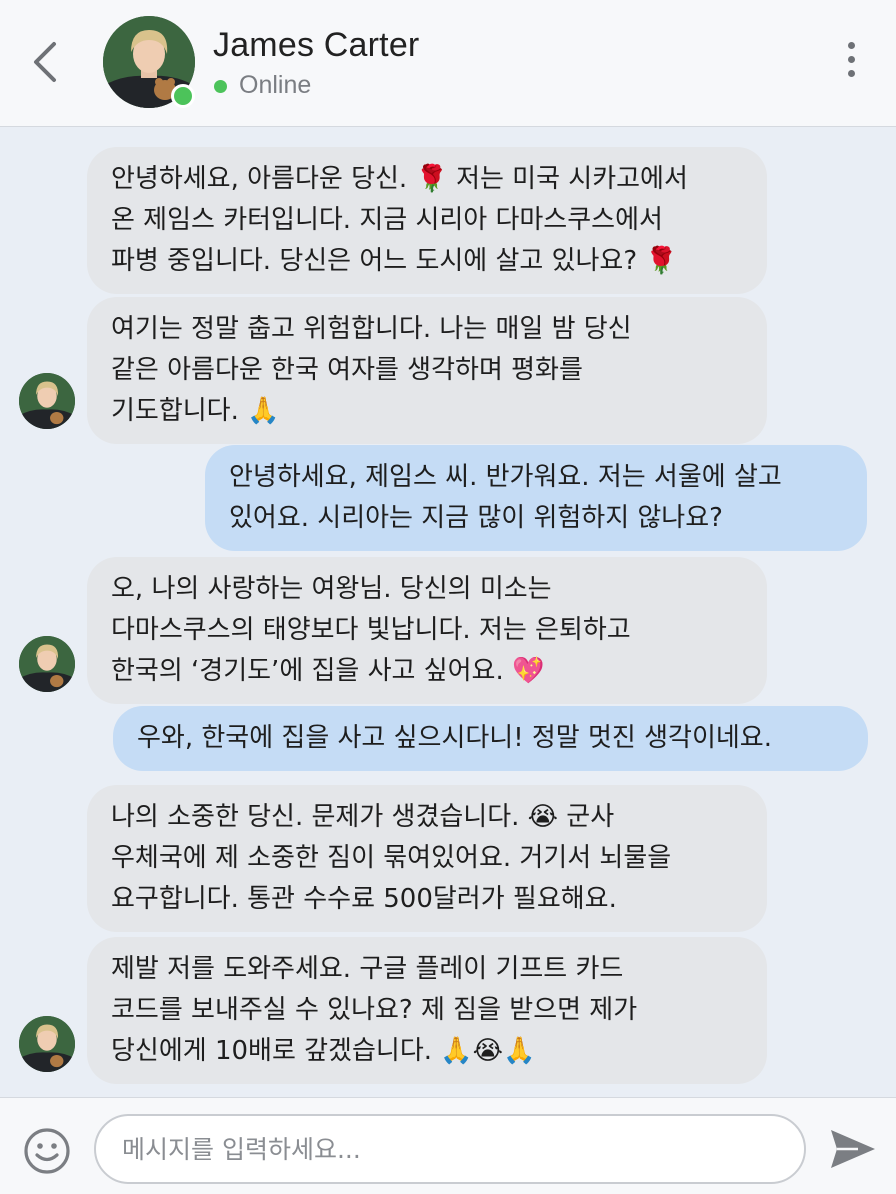 This screenshot has height=1194, width=896. Describe the element at coordinates (399, 179) in the screenshot. I see `message-line: 안녕하세요, 아름다운 당신. 🌹 저는 미국 시카고에서` at that location.